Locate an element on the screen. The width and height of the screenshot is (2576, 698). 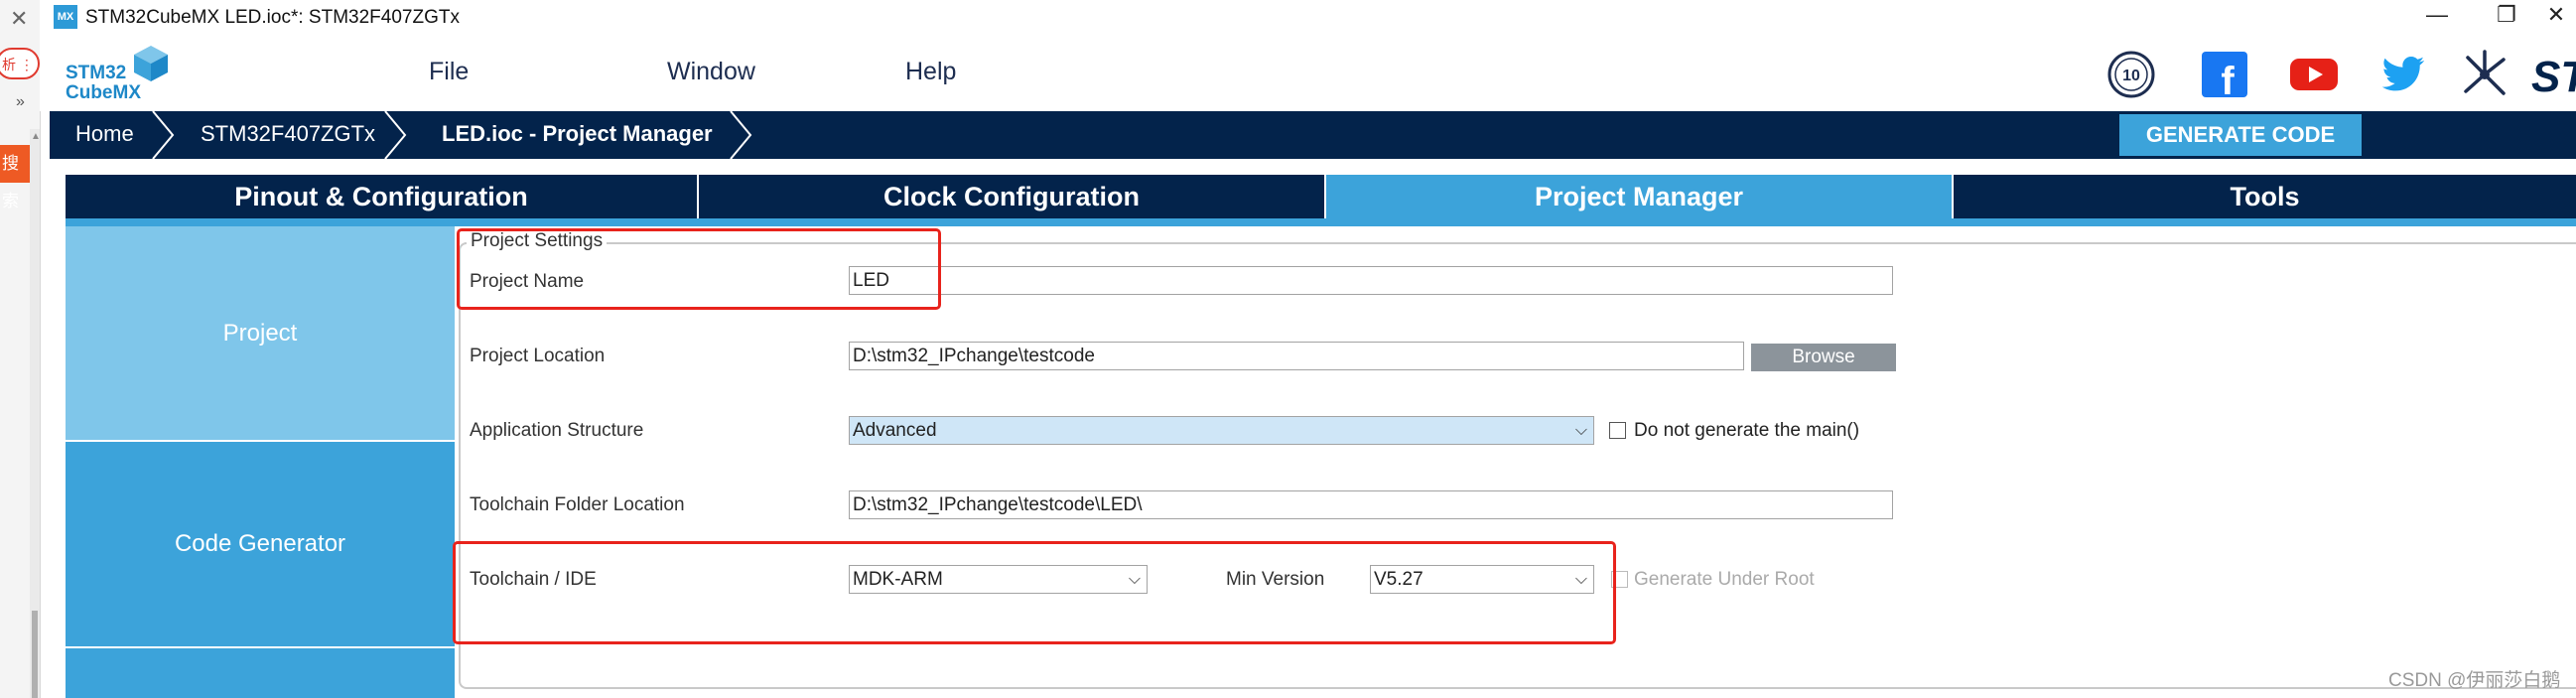
search-button: 搜索 is located at coordinates (15, 177).